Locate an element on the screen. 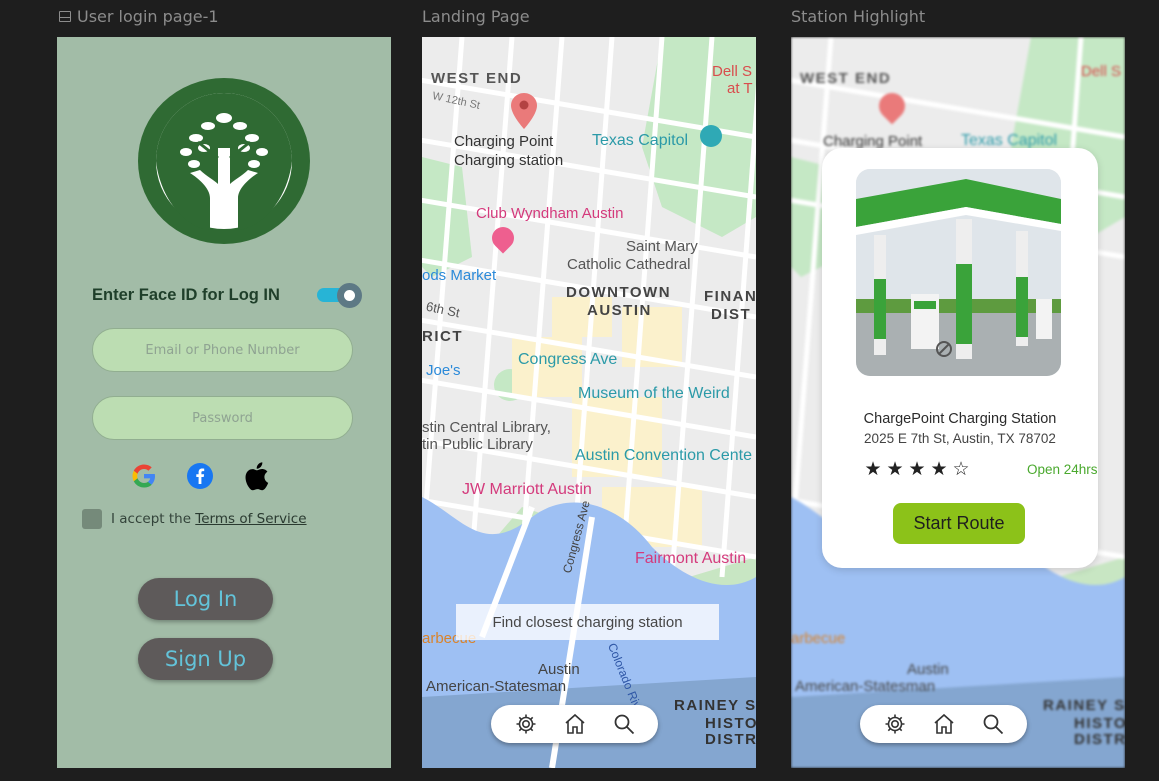  map-label: Congress Ave is located at coordinates (568, 359).